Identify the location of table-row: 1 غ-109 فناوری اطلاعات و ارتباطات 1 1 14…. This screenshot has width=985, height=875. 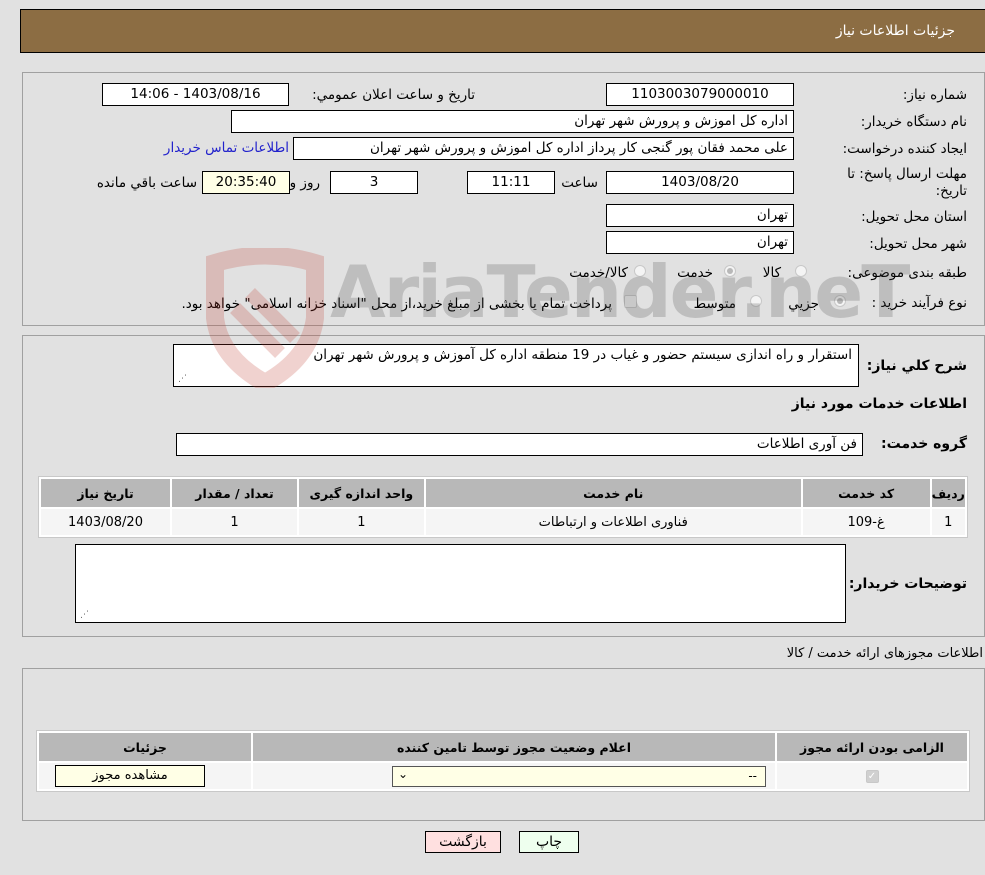
(503, 522).